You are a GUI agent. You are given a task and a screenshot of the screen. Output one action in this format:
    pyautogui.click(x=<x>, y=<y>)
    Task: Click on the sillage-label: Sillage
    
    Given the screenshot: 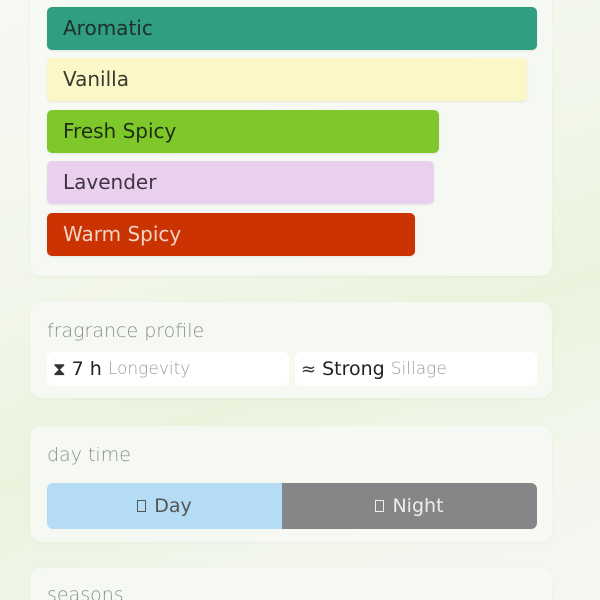 What is the action you would take?
    pyautogui.click(x=418, y=369)
    